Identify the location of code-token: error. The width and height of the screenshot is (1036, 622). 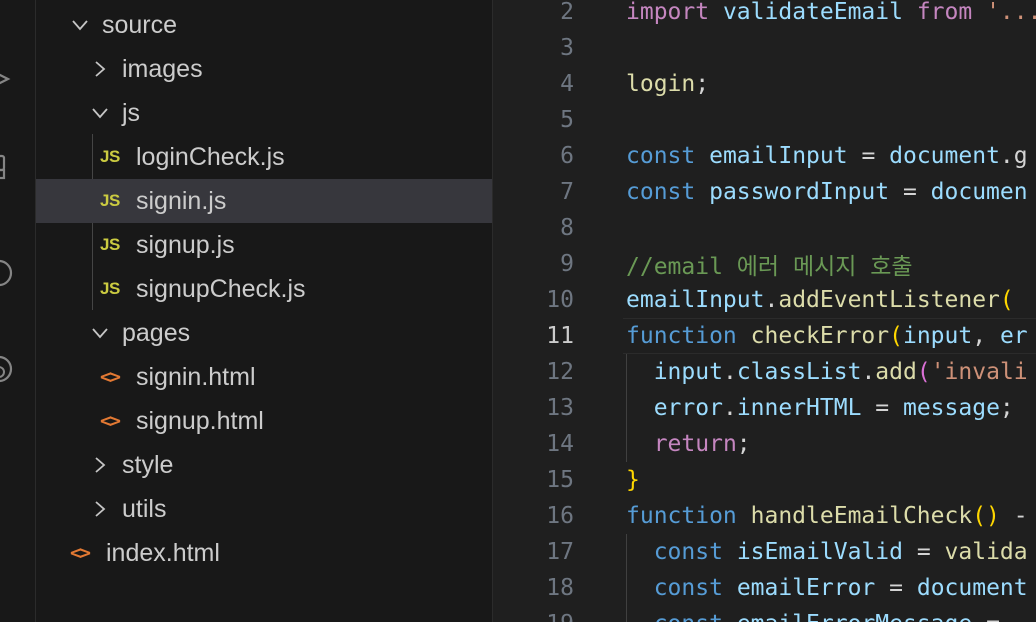
(688, 408).